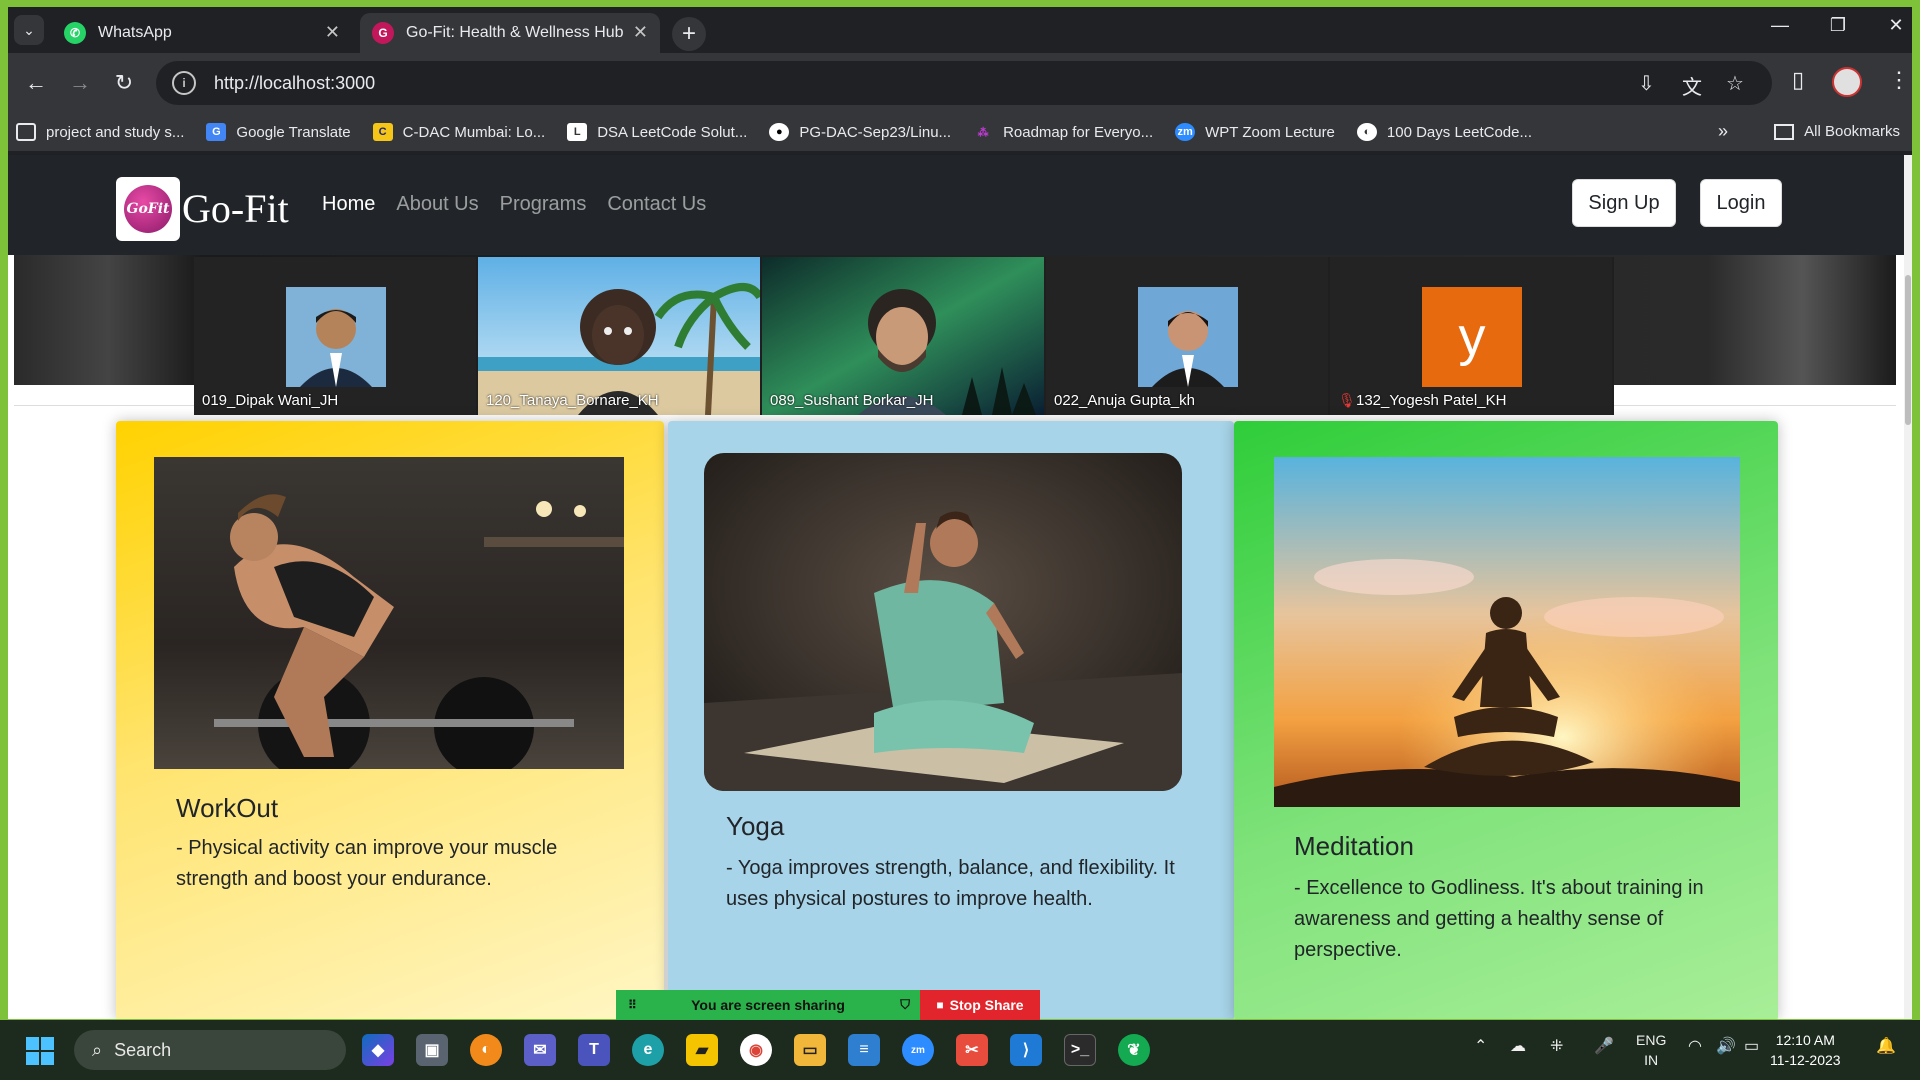 The width and height of the screenshot is (1920, 1080). What do you see at coordinates (656, 204) in the screenshot?
I see `nav-contact: Contact Us` at bounding box center [656, 204].